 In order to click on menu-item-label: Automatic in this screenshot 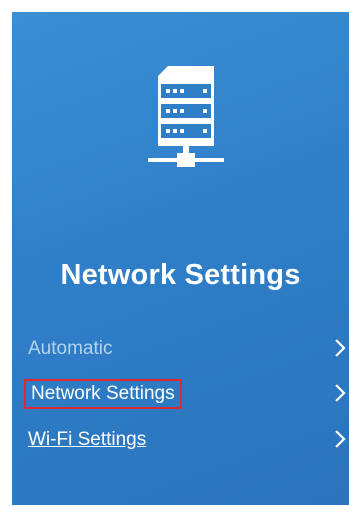, I will do `click(70, 348)`.